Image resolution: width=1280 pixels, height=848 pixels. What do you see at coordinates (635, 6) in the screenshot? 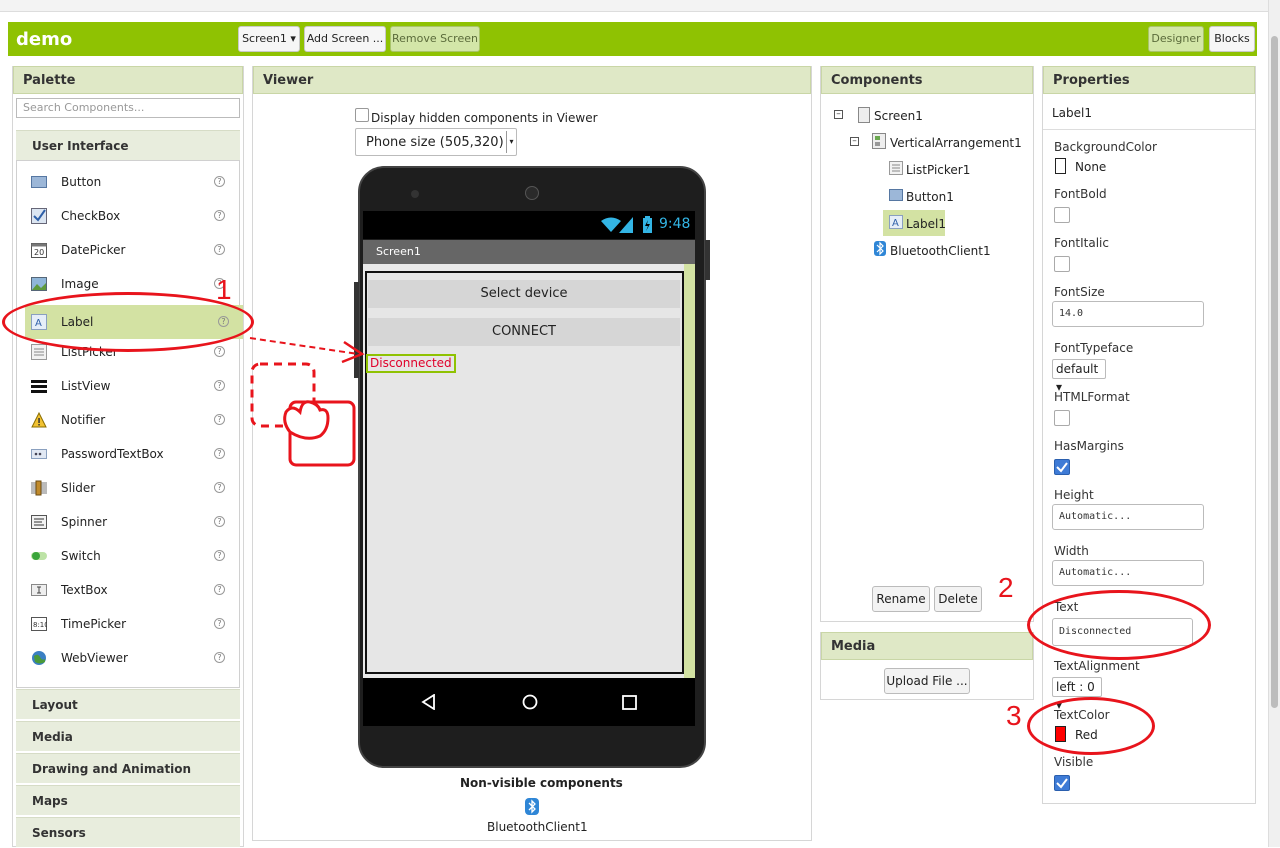
I see `browser-top-strip` at bounding box center [635, 6].